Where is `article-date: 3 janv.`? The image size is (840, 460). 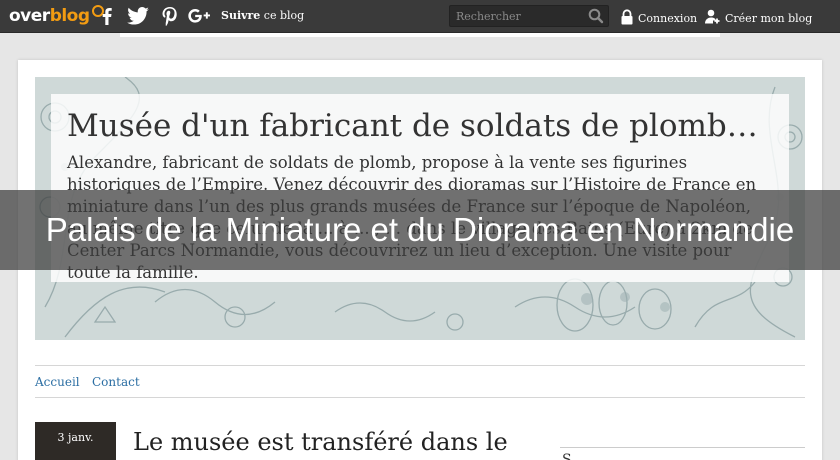
article-date: 3 janv. is located at coordinates (75, 437).